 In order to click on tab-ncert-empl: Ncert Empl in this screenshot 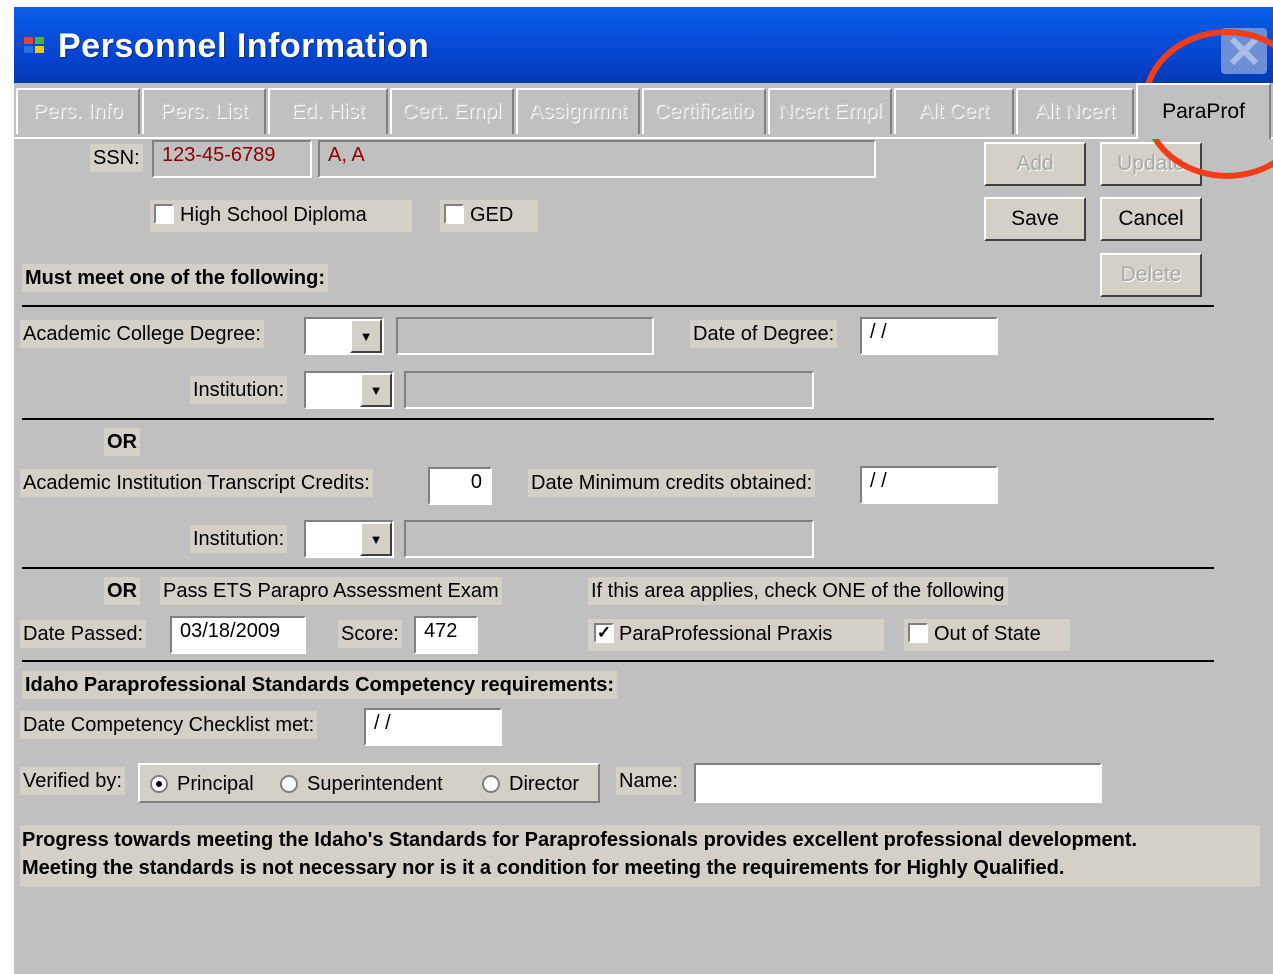, I will do `click(830, 111)`.